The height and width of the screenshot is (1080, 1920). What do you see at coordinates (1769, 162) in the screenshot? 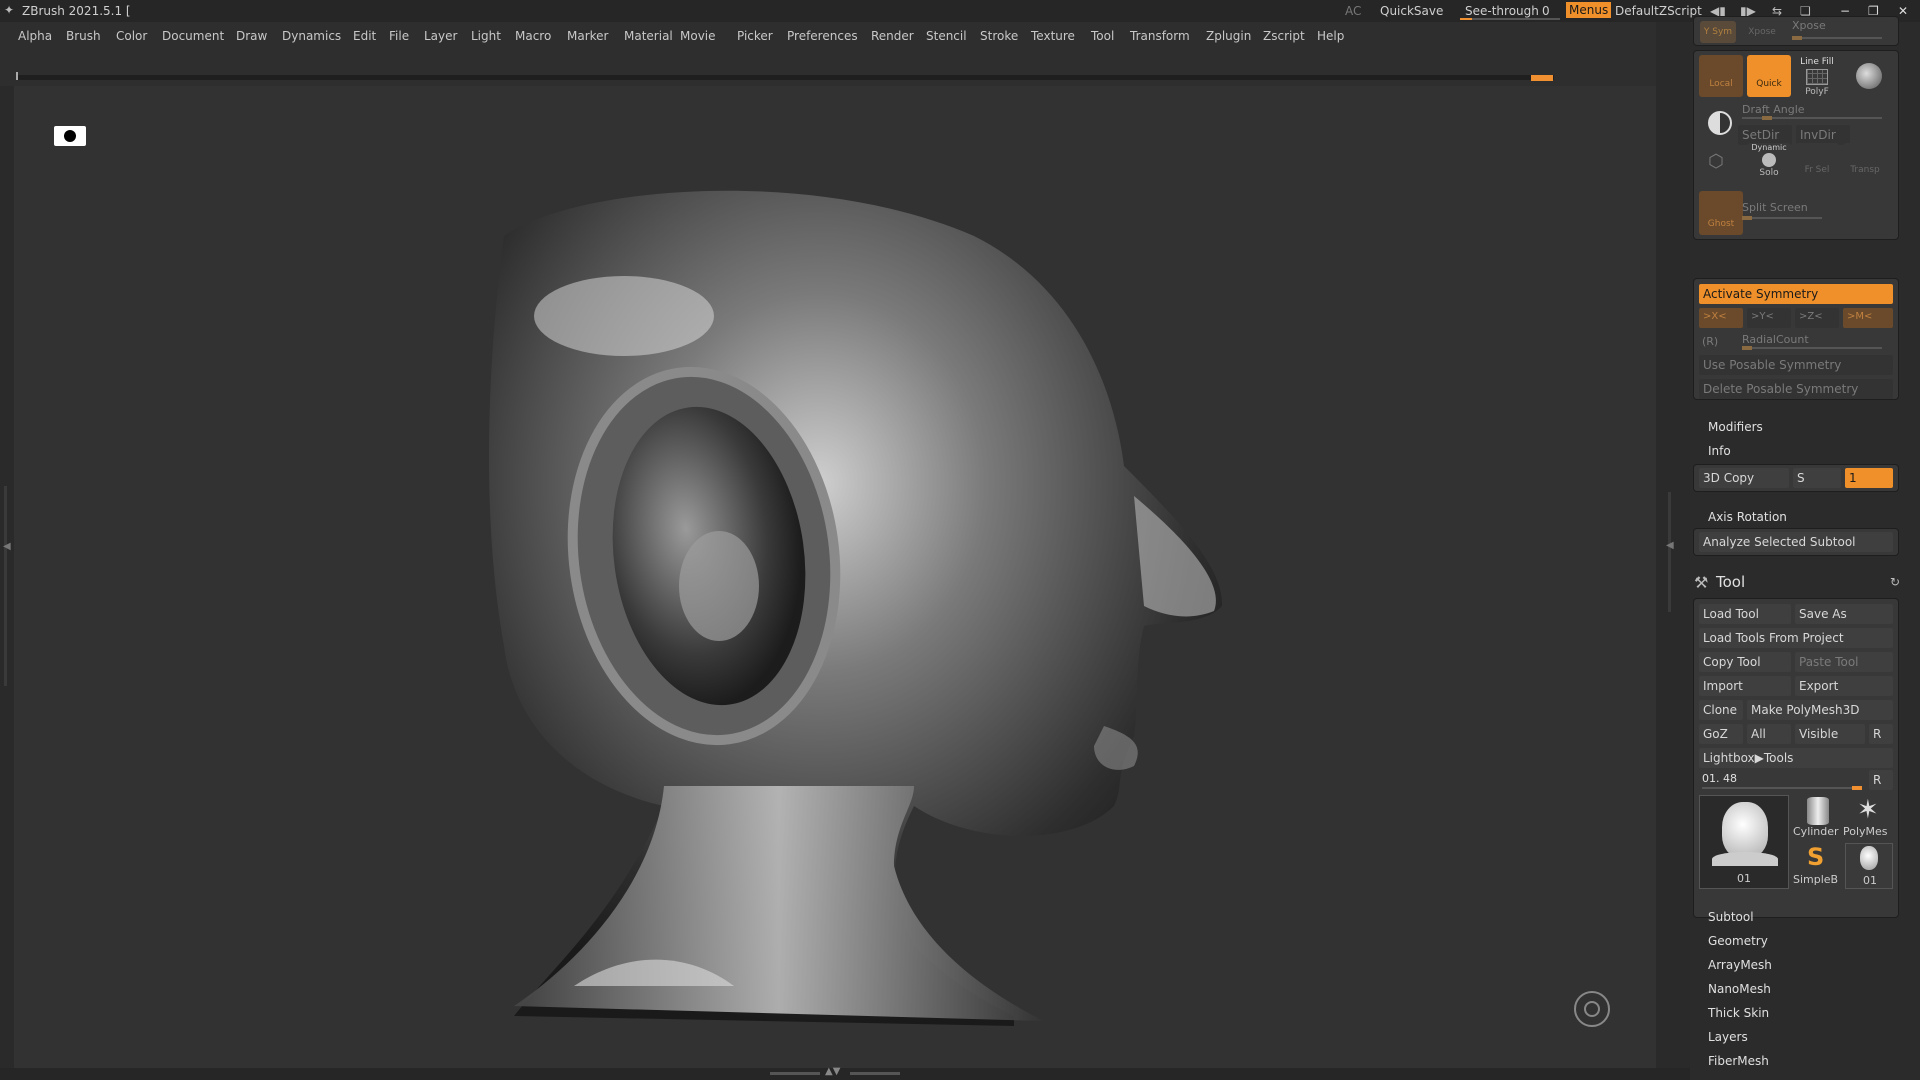
I see `solo-button: Dynamic Solo` at bounding box center [1769, 162].